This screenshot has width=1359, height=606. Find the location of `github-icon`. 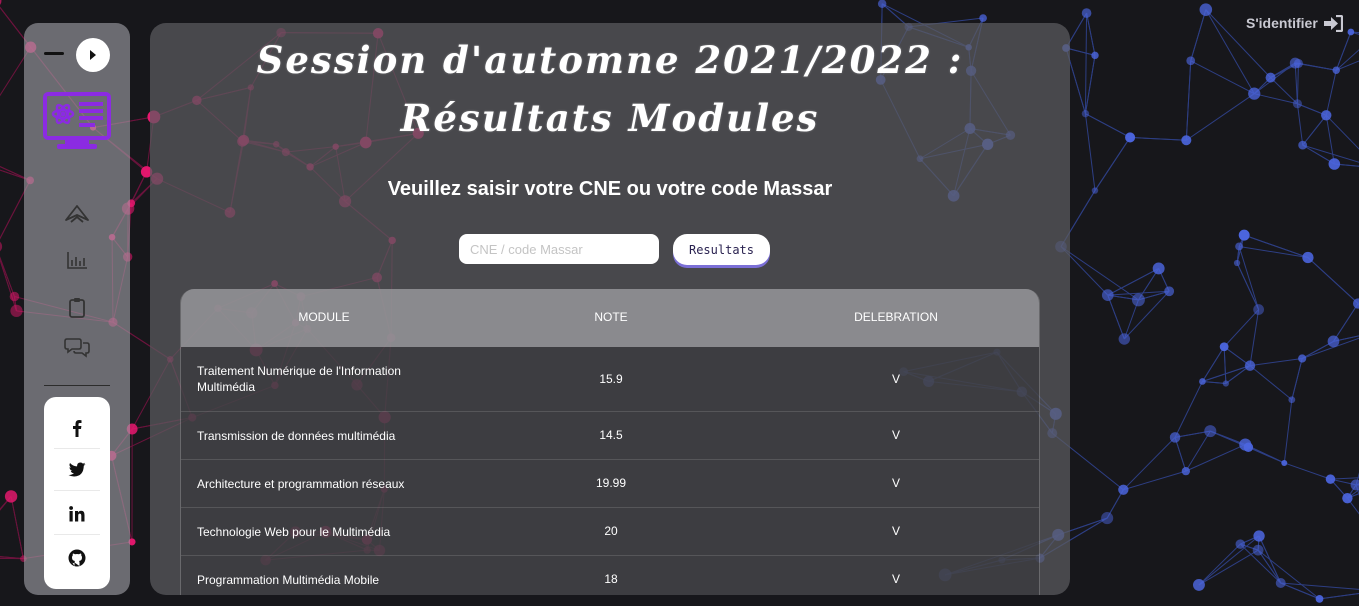

github-icon is located at coordinates (77, 558).